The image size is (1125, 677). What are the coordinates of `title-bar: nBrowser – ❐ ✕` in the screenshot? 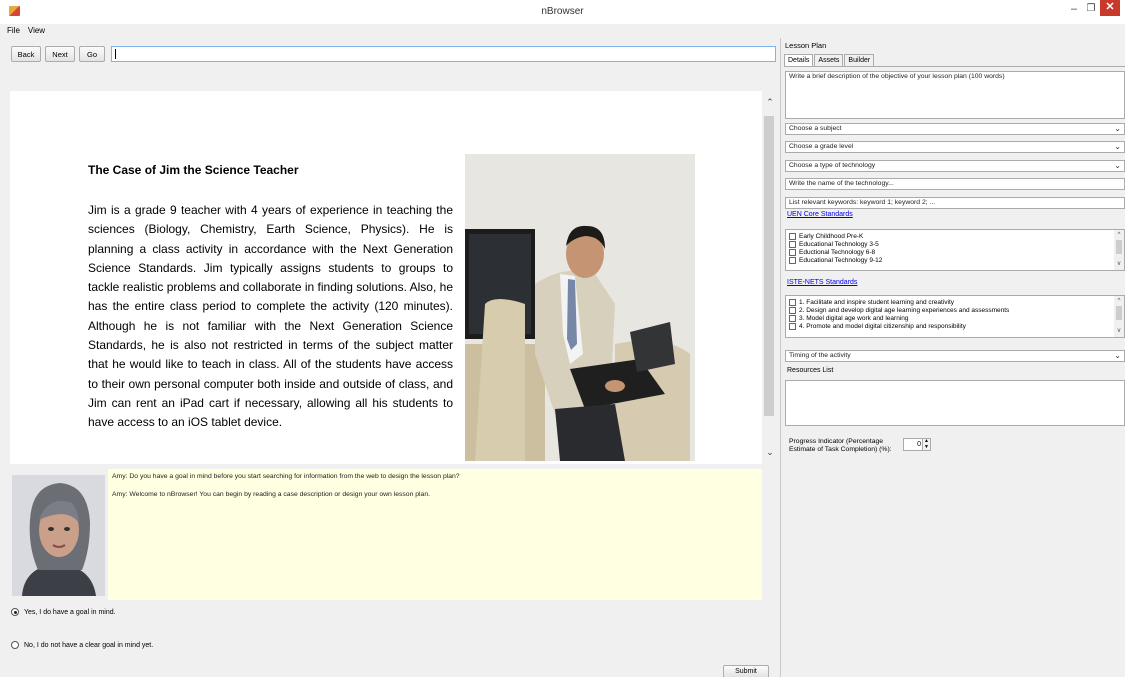 It's located at (562, 12).